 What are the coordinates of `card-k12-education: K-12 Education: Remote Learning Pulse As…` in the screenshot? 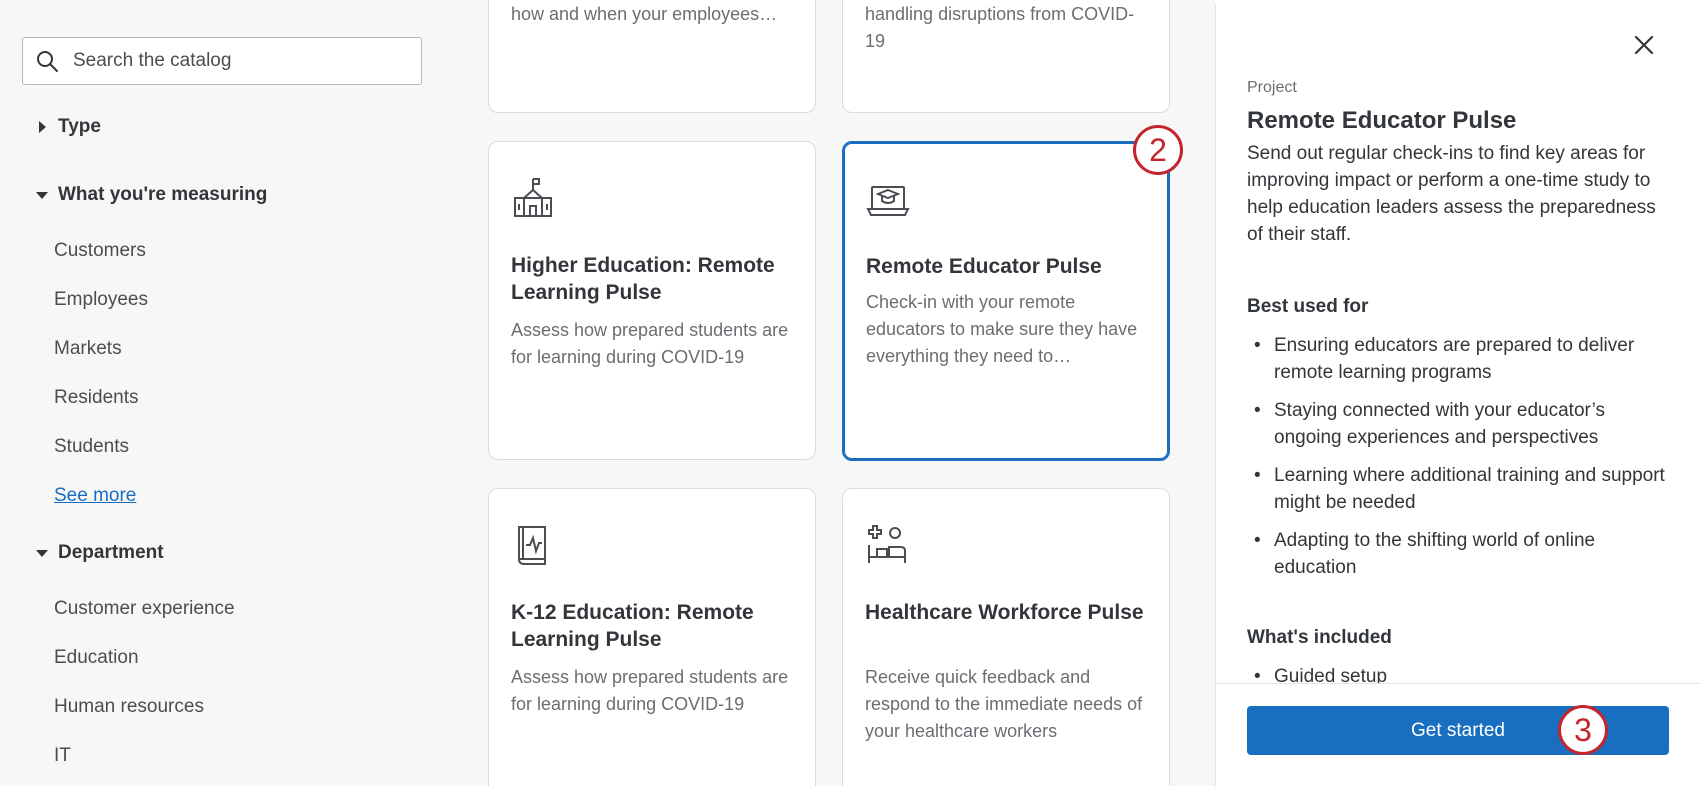 It's located at (652, 637).